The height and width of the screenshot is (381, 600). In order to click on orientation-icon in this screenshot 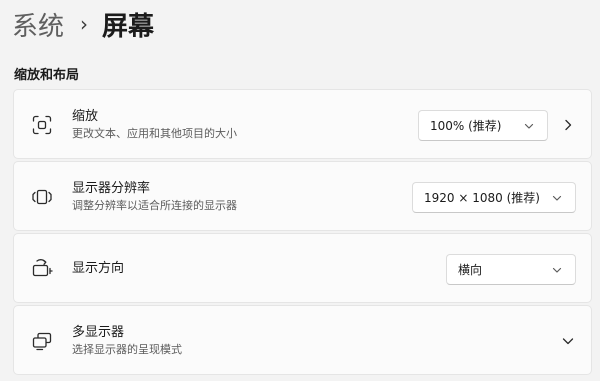, I will do `click(42, 269)`.